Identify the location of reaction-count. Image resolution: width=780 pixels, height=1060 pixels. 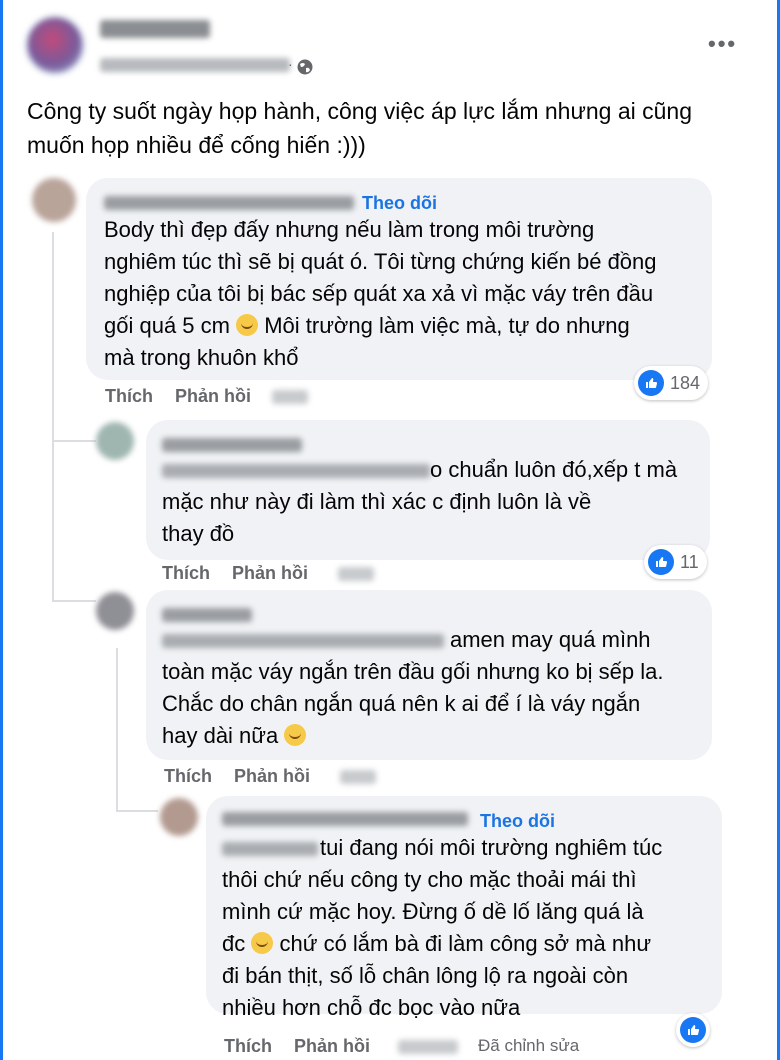
(693, 1030).